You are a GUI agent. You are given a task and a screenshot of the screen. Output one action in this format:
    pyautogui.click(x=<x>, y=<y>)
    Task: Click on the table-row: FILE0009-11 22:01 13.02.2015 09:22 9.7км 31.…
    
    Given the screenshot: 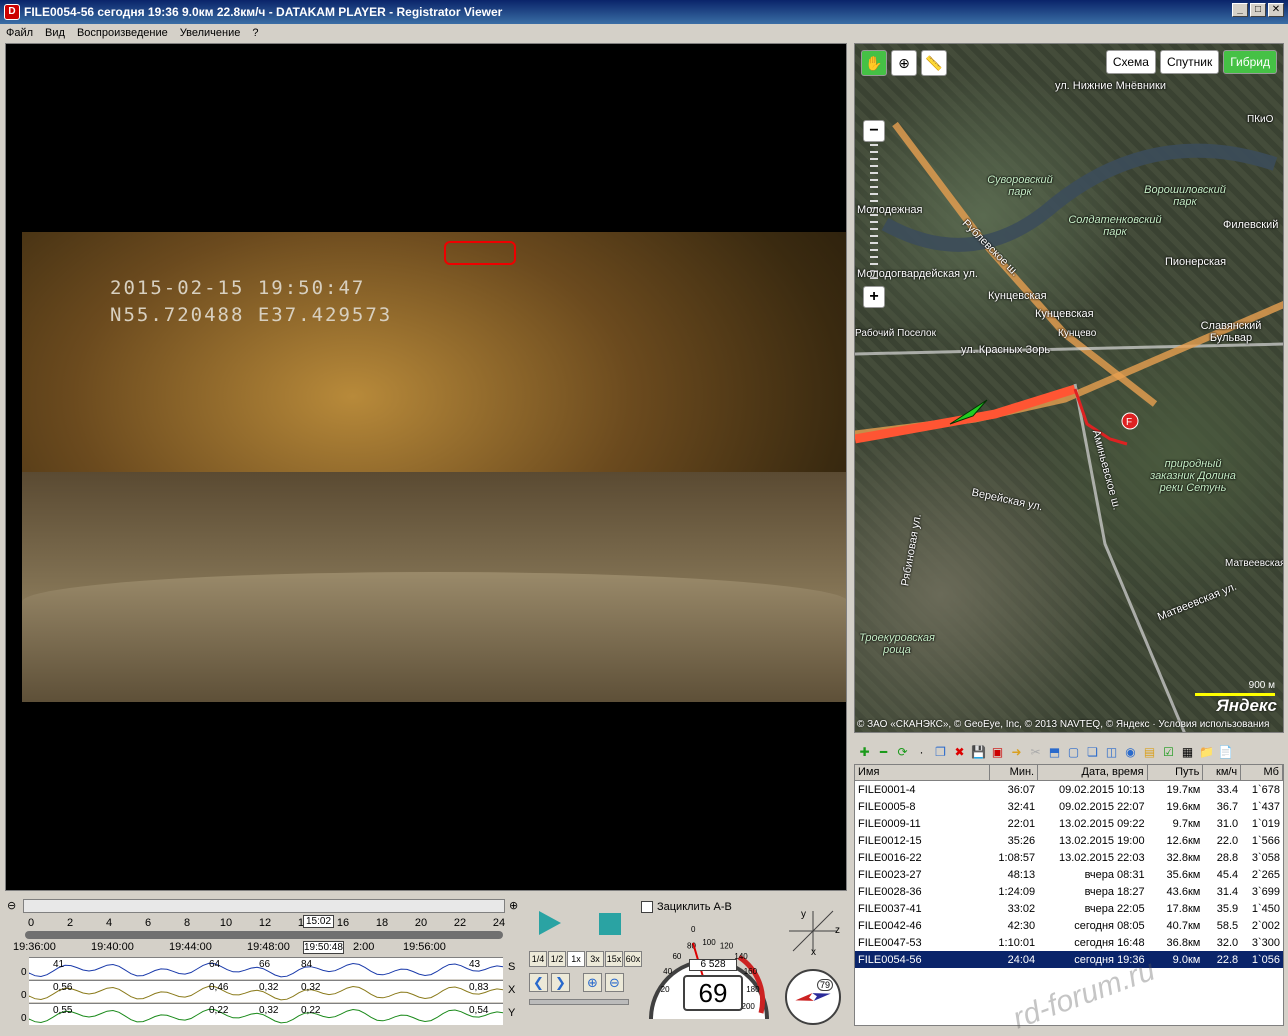 What is the action you would take?
    pyautogui.click(x=1069, y=823)
    